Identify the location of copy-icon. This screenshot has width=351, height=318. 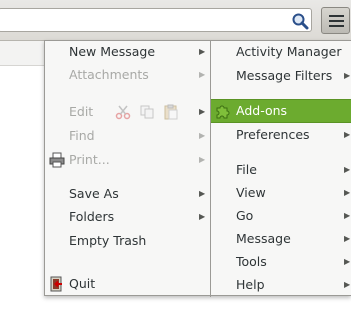
(147, 112).